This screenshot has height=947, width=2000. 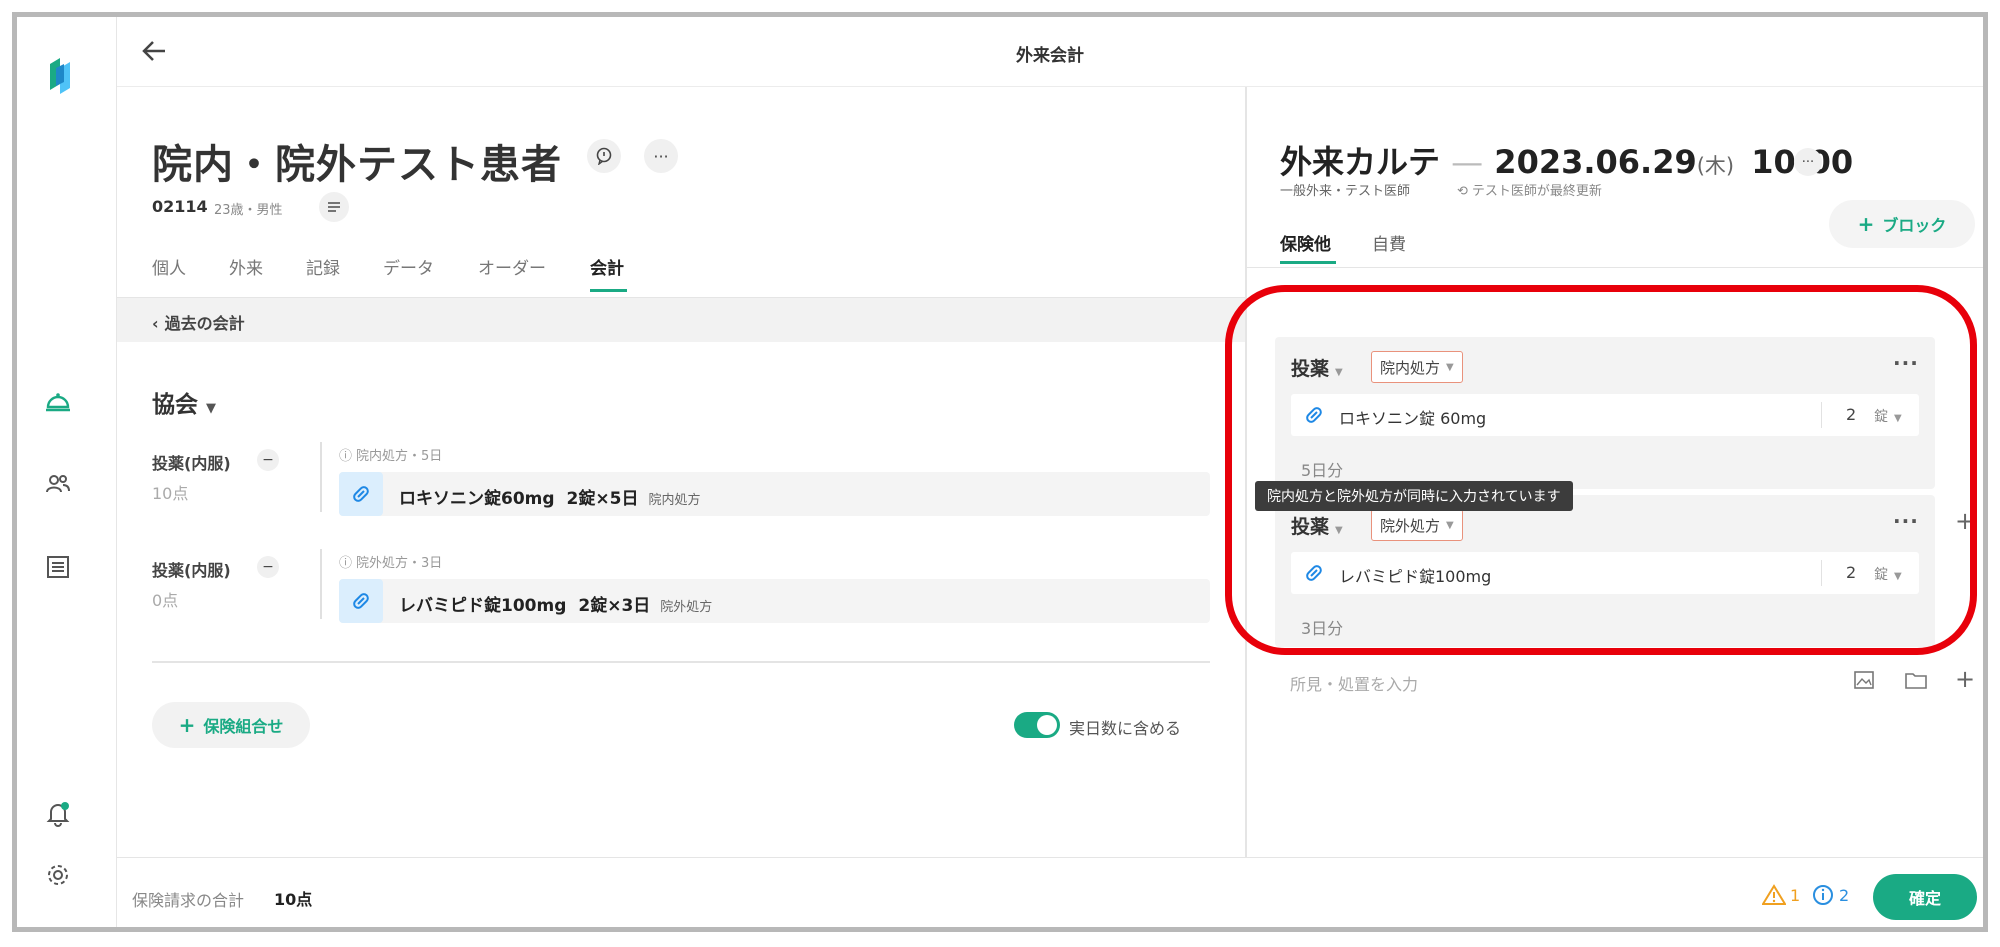 I want to click on drug-name: ロキソニン錠 60mg, so click(x=1413, y=418).